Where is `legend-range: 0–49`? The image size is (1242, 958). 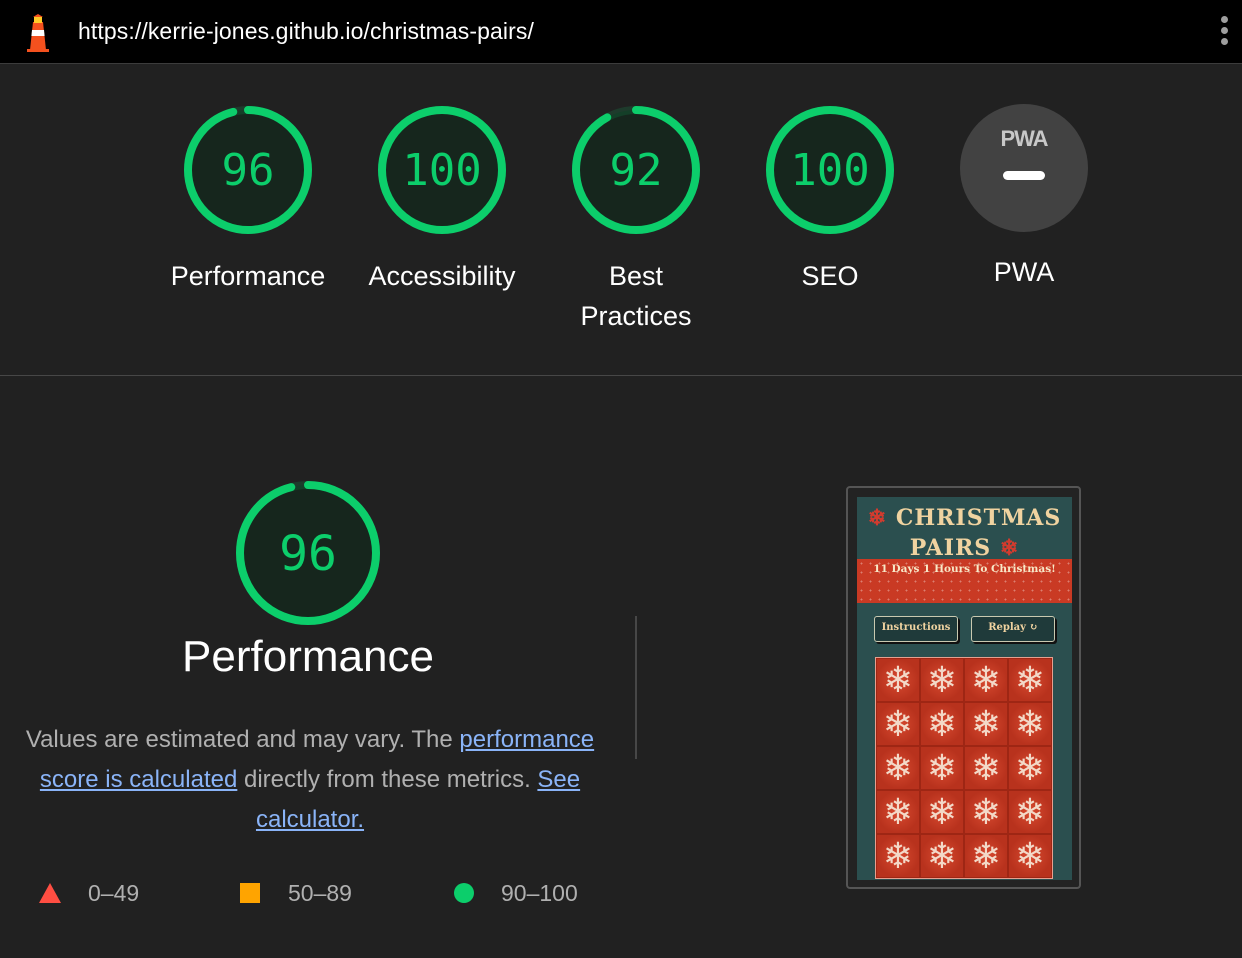 legend-range: 0–49 is located at coordinates (114, 893).